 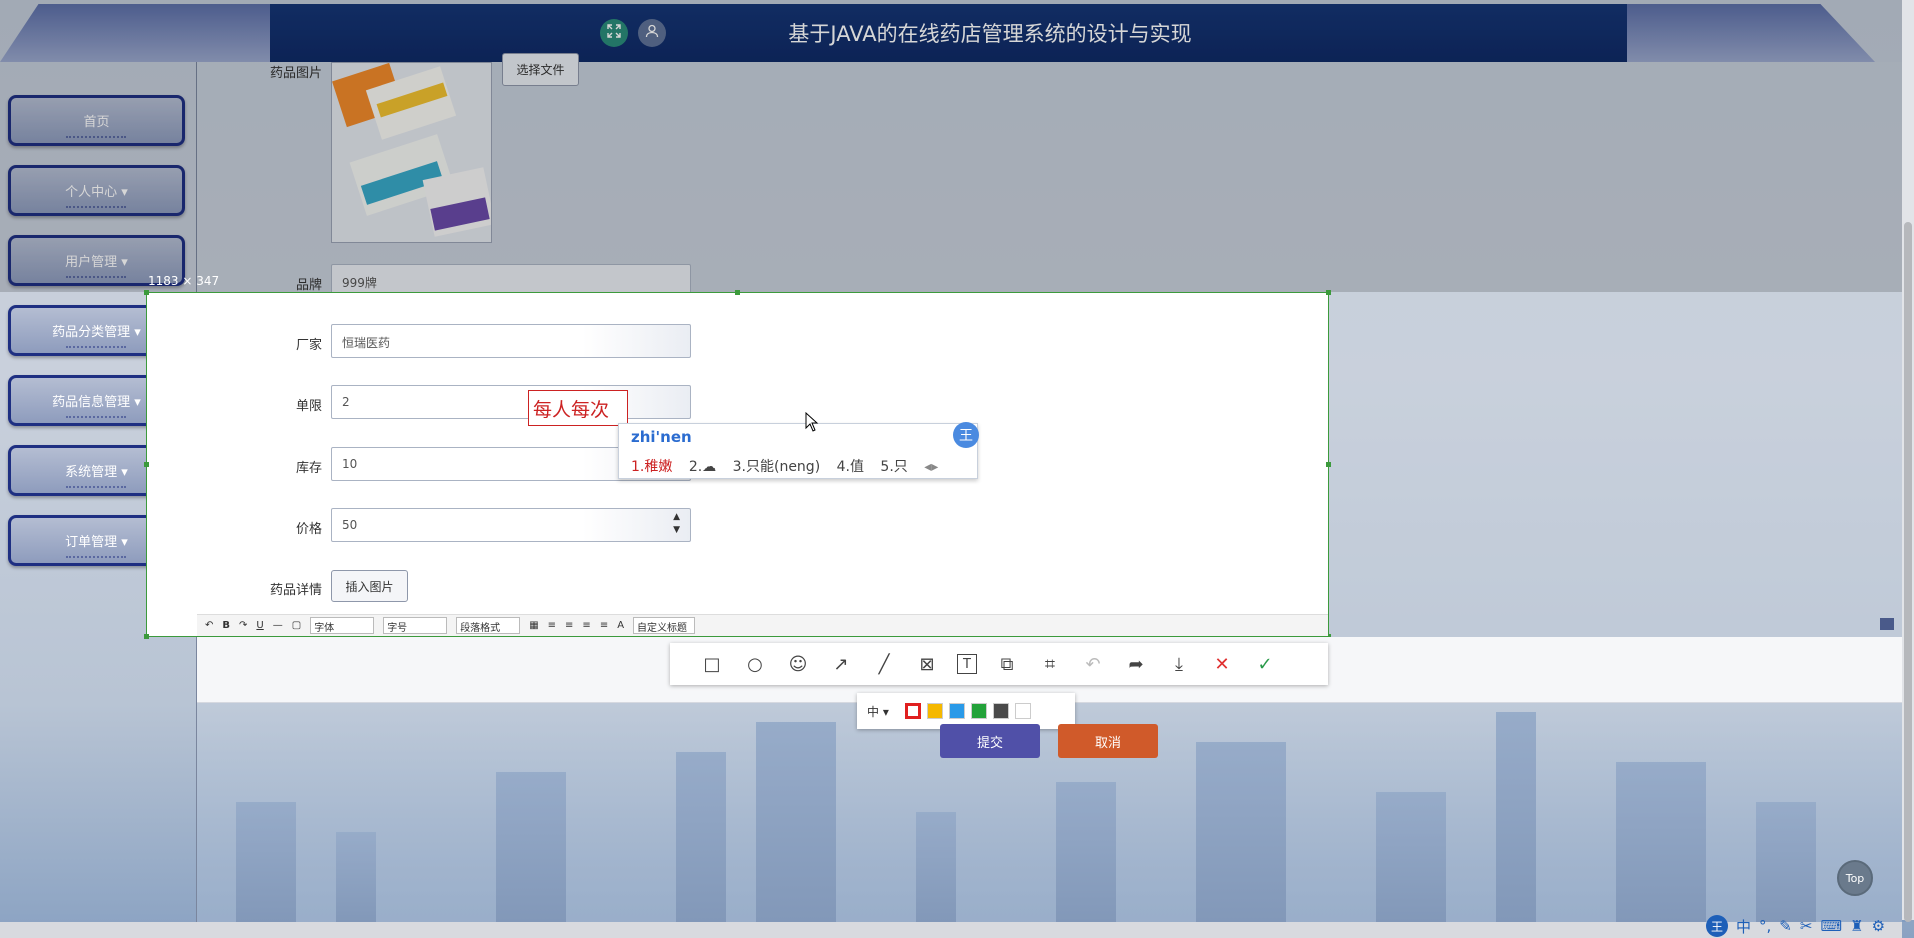 I want to click on manufacturer-label: 厂家, so click(x=308, y=345).